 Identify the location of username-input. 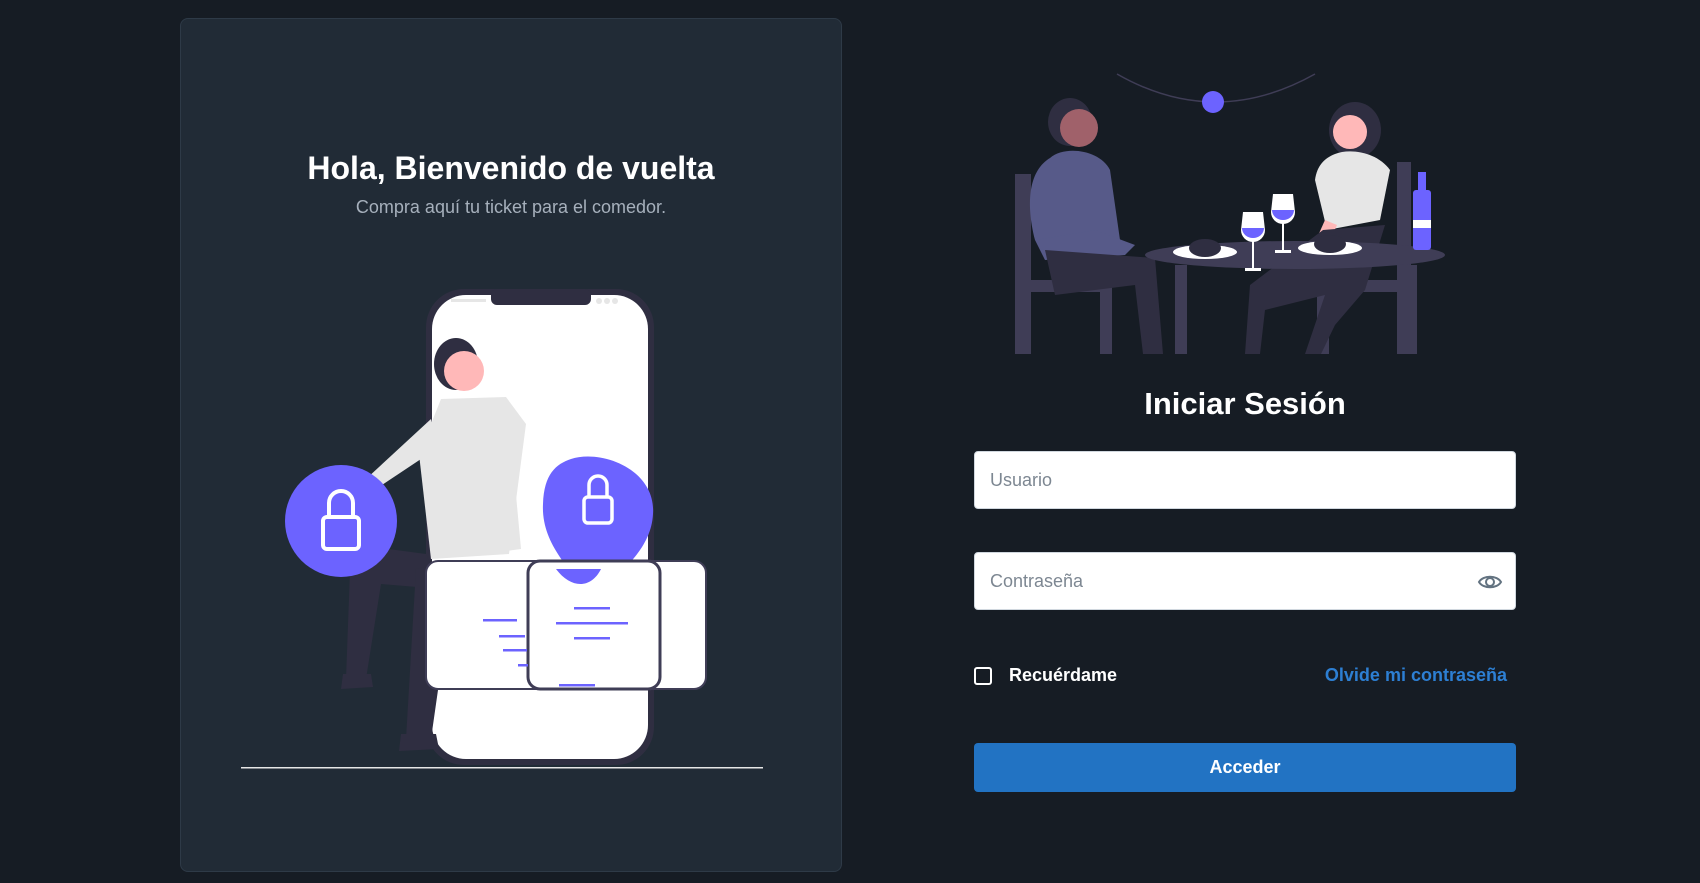
(1245, 480).